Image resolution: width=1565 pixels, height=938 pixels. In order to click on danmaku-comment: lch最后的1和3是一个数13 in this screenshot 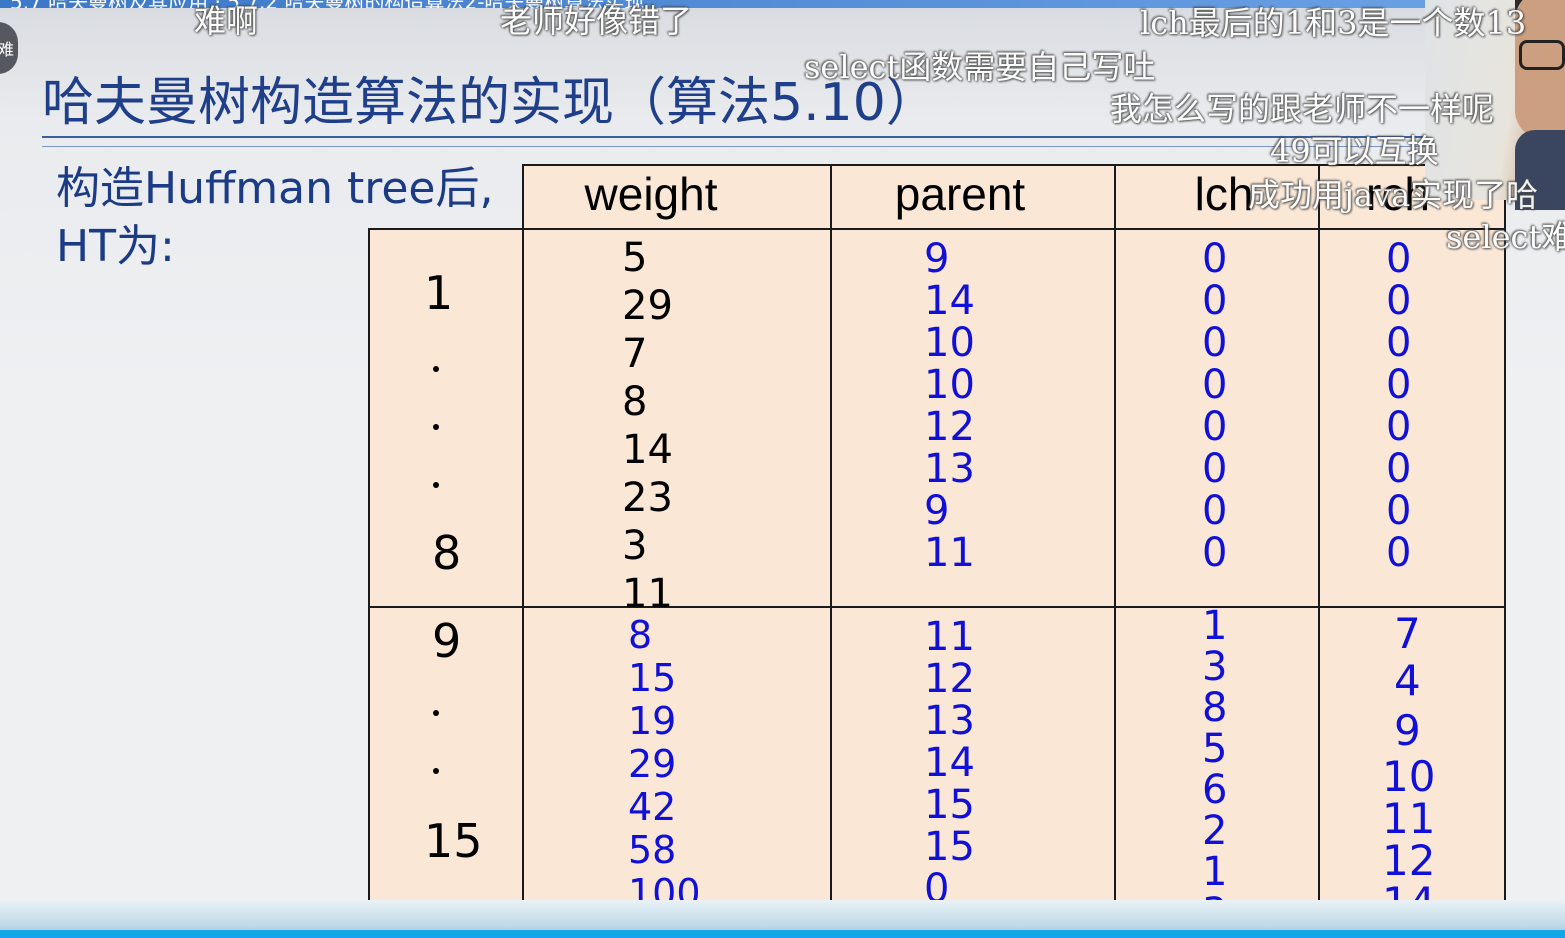, I will do `click(1333, 23)`.